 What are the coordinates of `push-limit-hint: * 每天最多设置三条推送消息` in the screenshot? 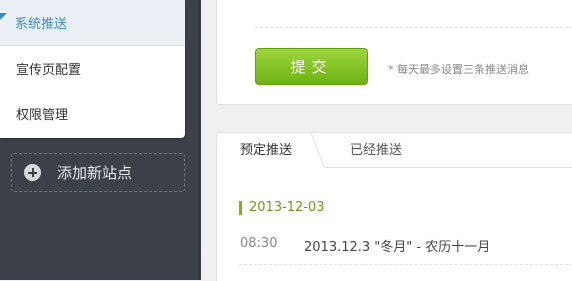 It's located at (458, 69).